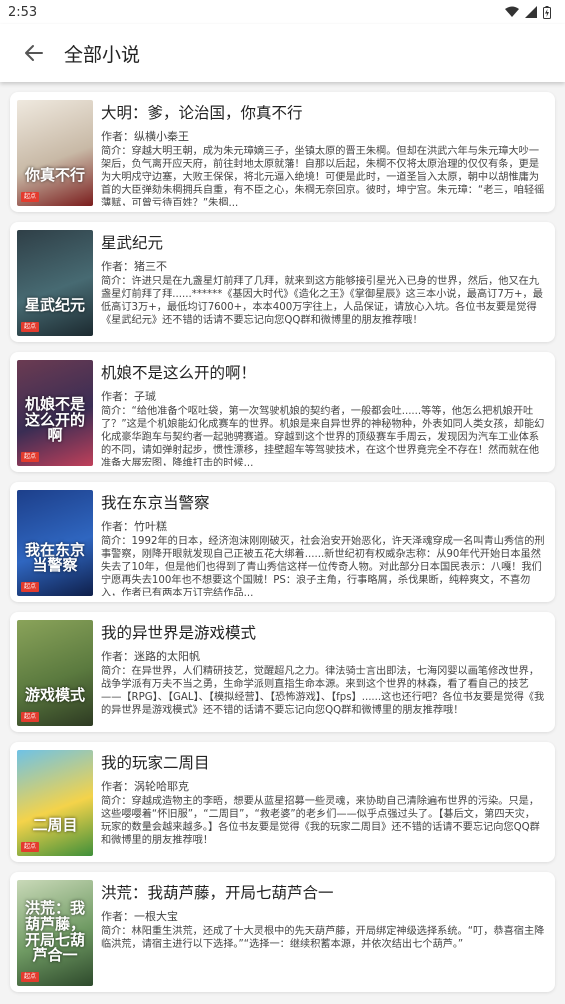 This screenshot has width=565, height=1004. Describe the element at coordinates (282, 53) in the screenshot. I see `app-bar: 全部小说` at that location.